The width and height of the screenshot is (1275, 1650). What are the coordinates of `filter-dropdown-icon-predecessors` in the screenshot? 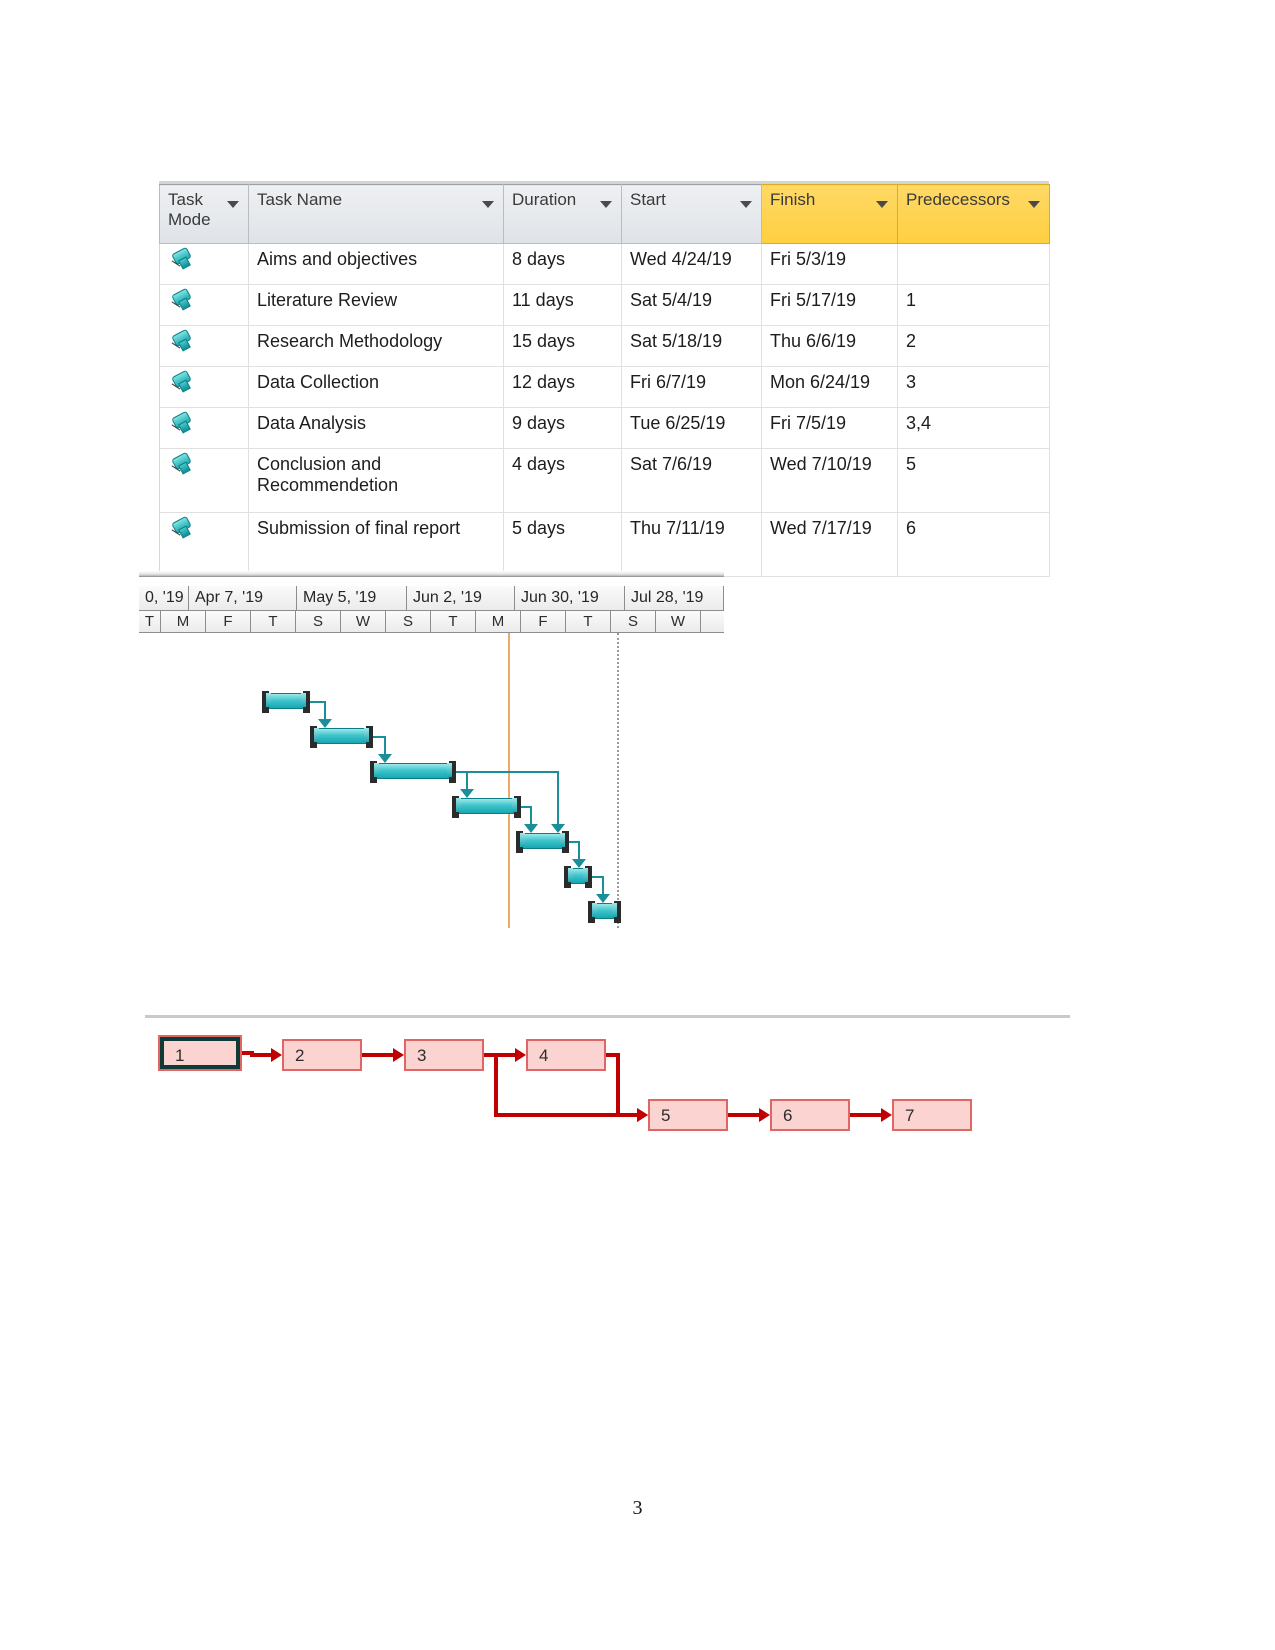 It's located at (1034, 204).